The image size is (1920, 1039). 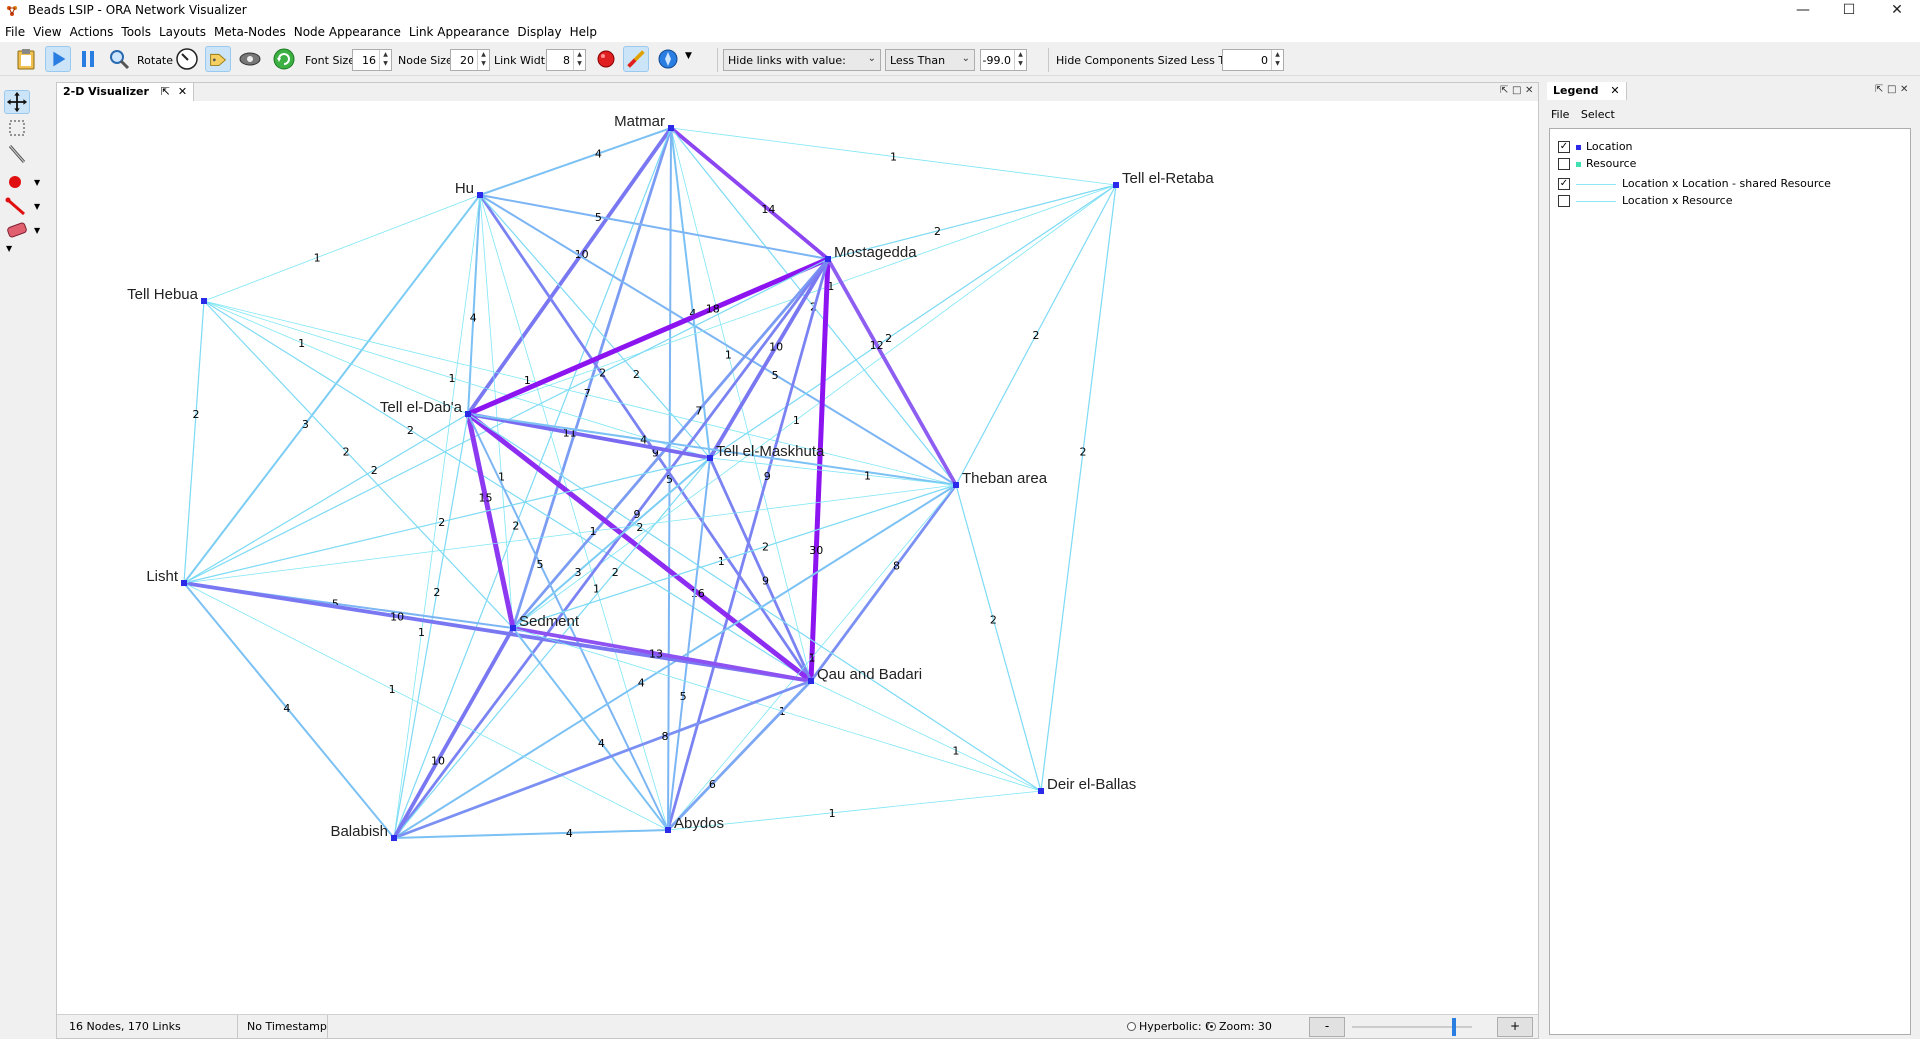 I want to click on node-color-icon, so click(x=606, y=59).